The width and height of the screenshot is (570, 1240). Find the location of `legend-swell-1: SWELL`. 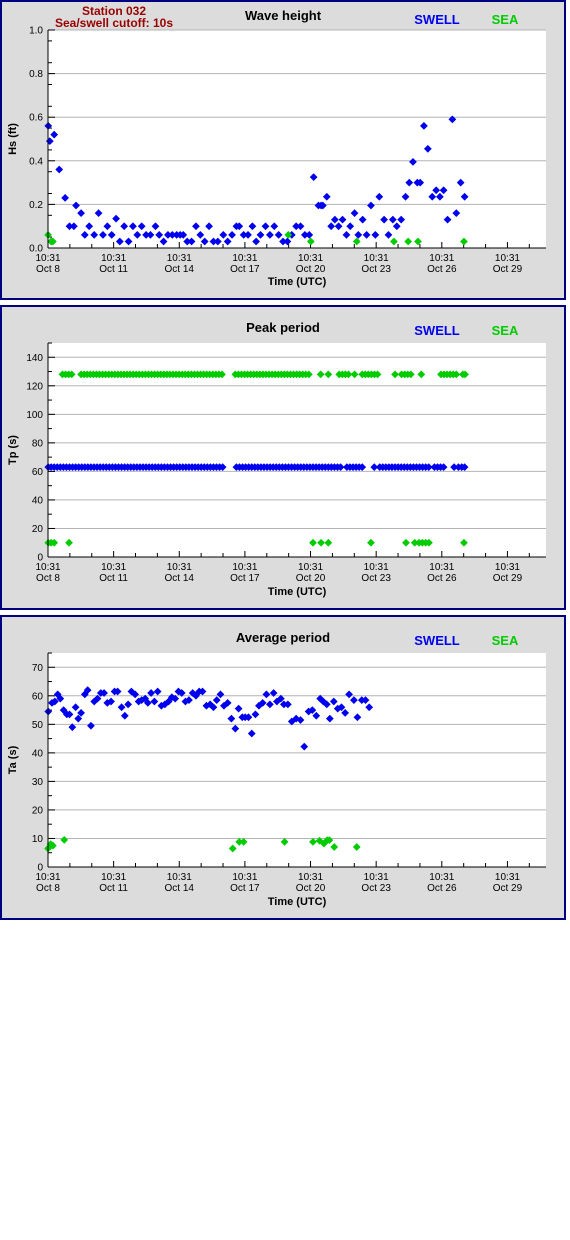

legend-swell-1: SWELL is located at coordinates (437, 19).